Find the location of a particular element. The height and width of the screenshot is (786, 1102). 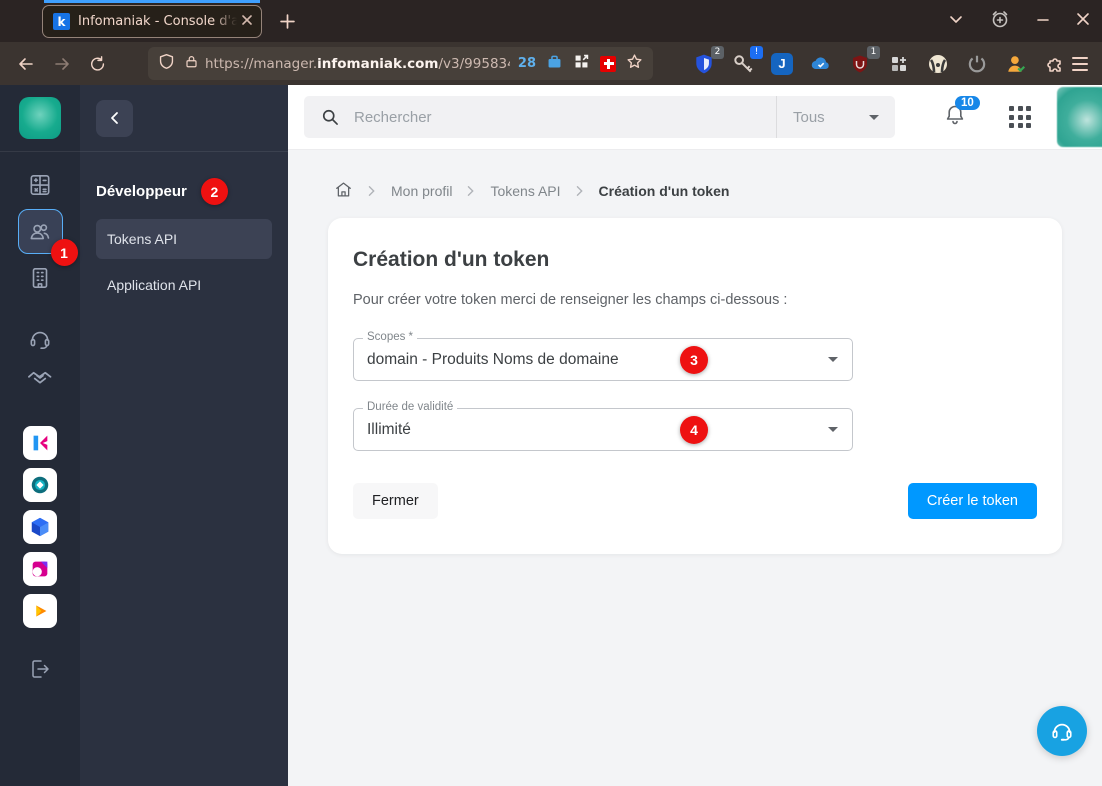

container-briefcase-icon is located at coordinates (554, 63).